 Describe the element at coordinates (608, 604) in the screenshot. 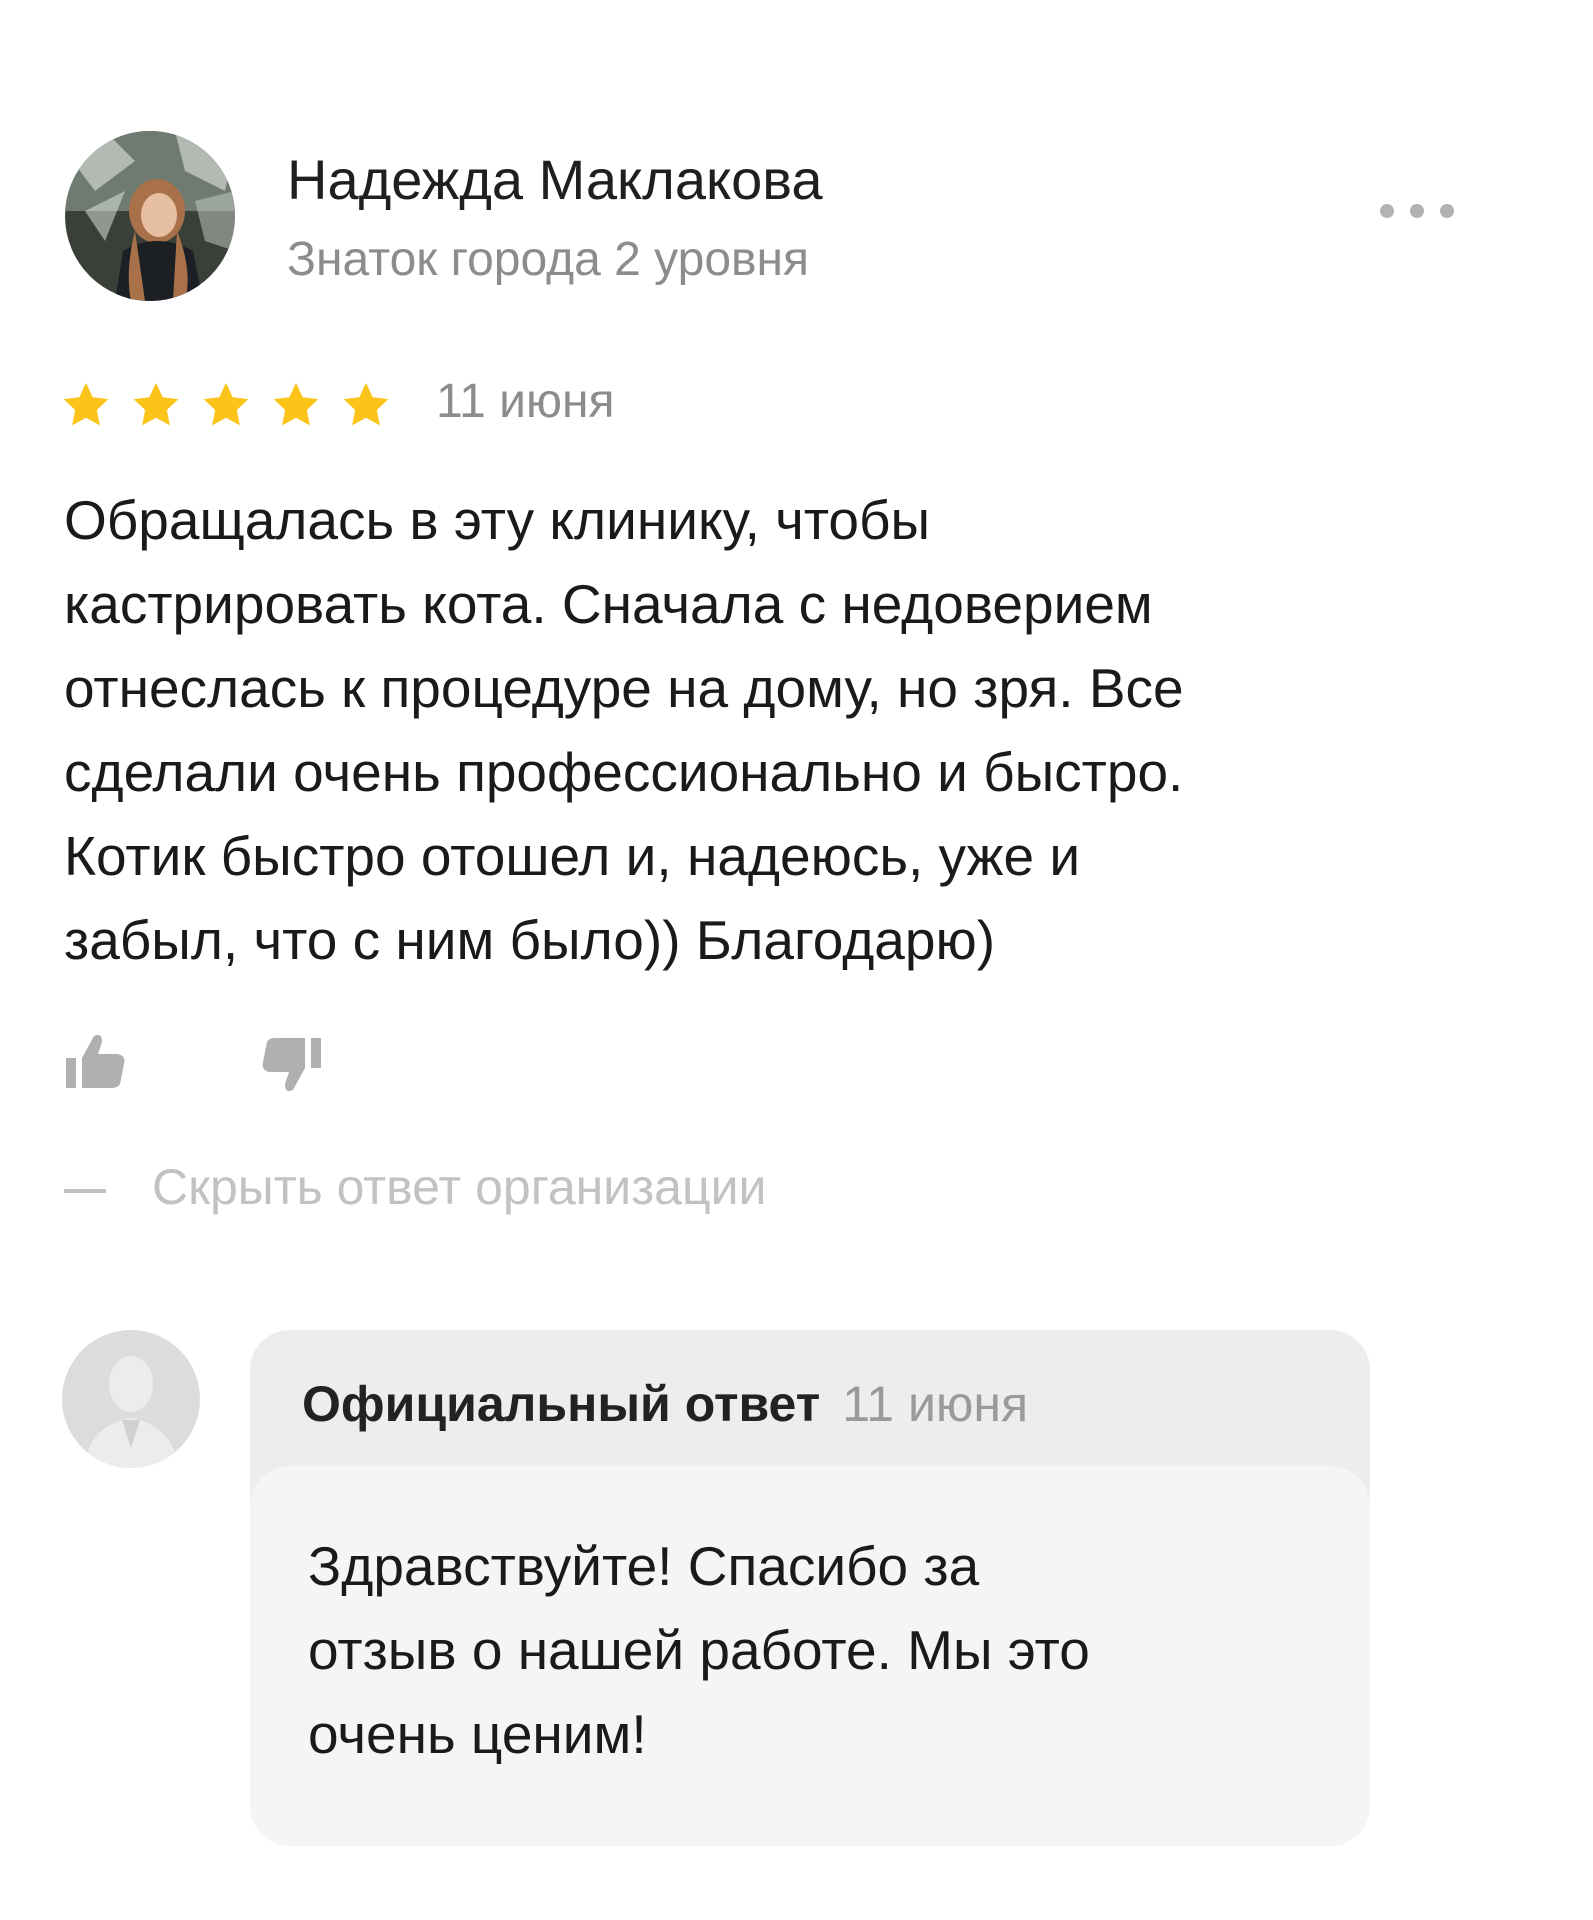

I see `review-text-line: кастрировать кота. Сначала с недоверием` at that location.